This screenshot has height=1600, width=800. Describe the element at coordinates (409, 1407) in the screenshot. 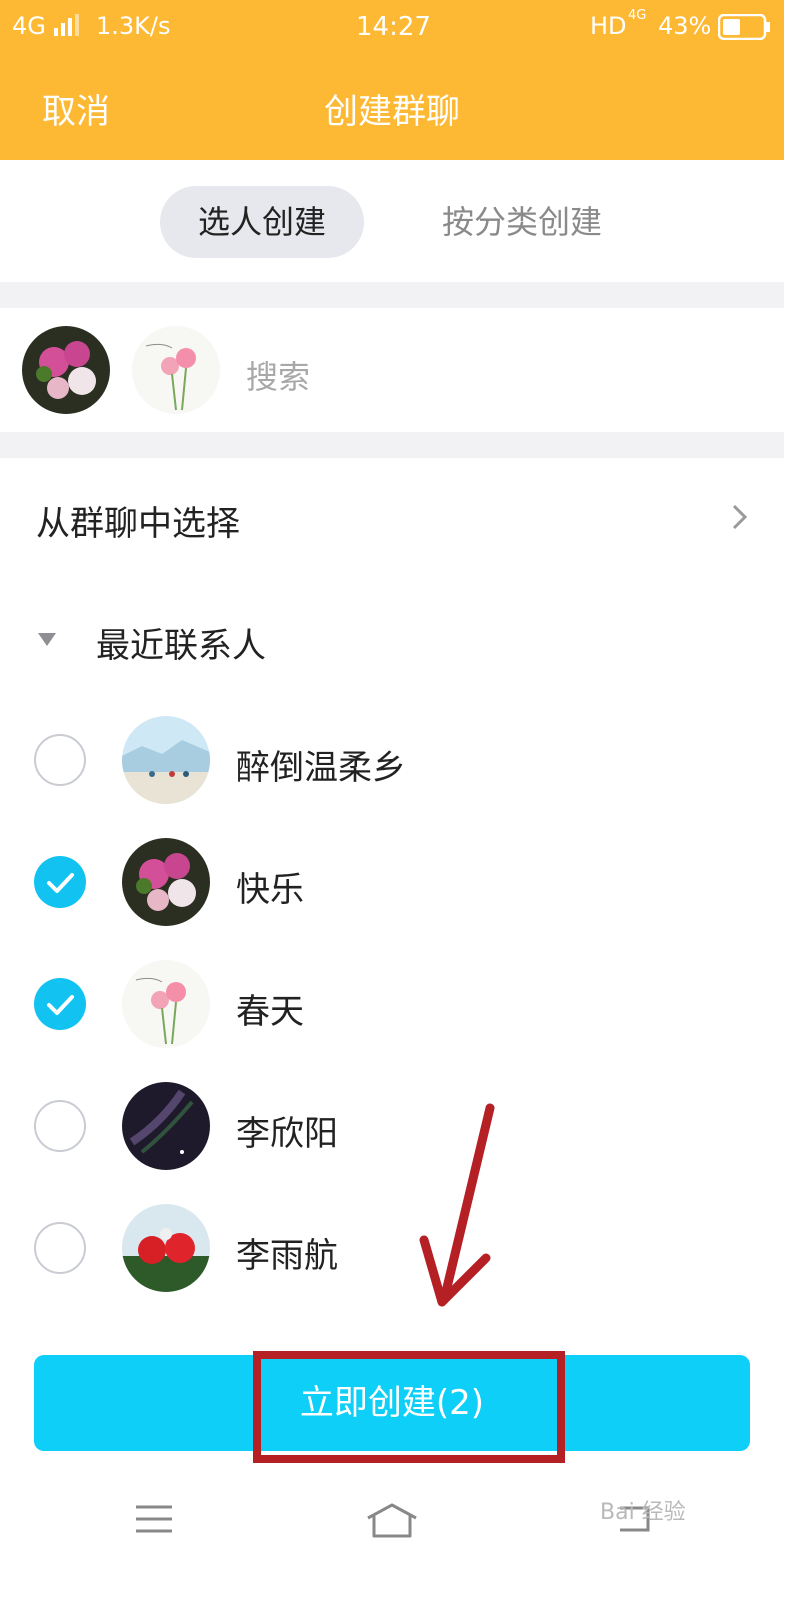

I see `highlight-box` at that location.